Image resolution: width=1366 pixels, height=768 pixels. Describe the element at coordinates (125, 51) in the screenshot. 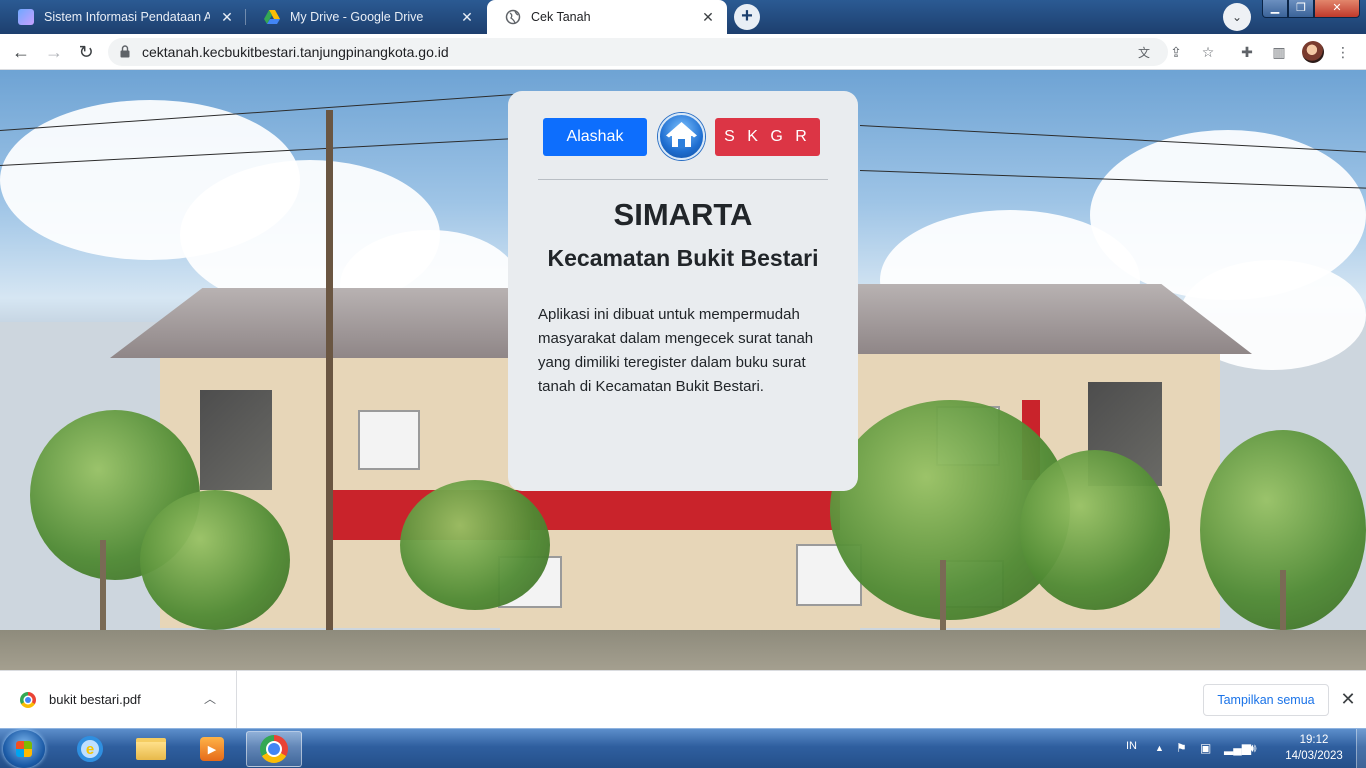

I see `lock-icon` at that location.